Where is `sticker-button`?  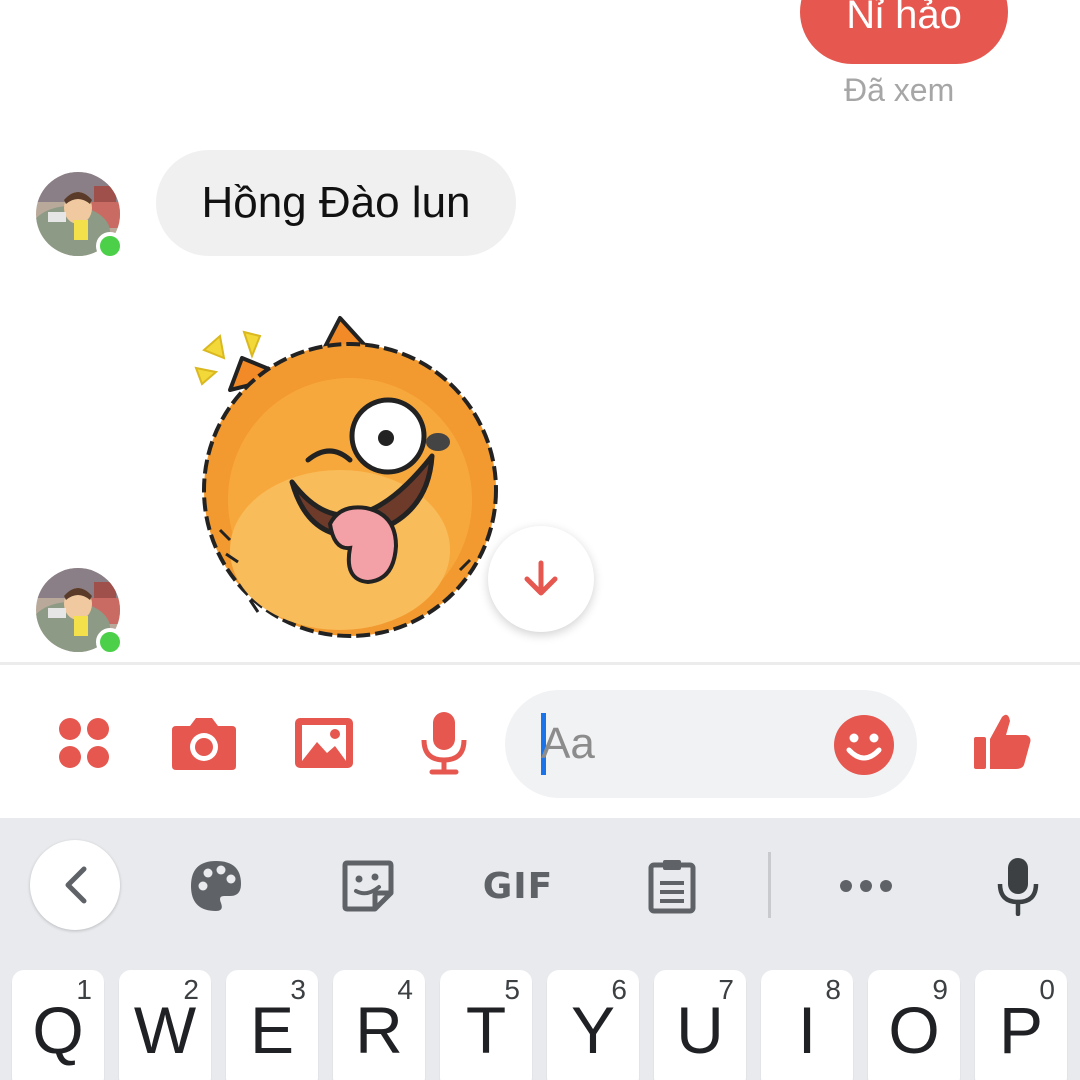 sticker-button is located at coordinates (368, 886).